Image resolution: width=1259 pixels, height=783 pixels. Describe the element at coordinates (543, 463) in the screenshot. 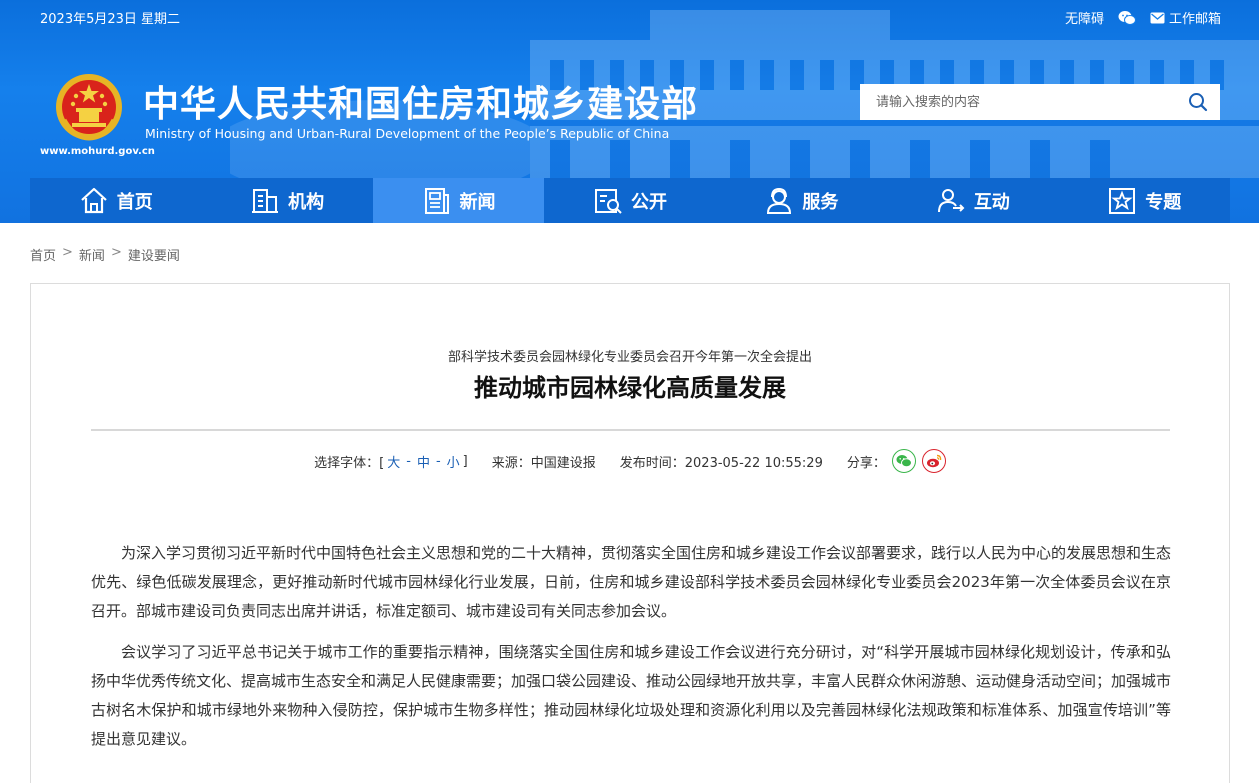

I see `article-source: 来源：中国建设报` at that location.